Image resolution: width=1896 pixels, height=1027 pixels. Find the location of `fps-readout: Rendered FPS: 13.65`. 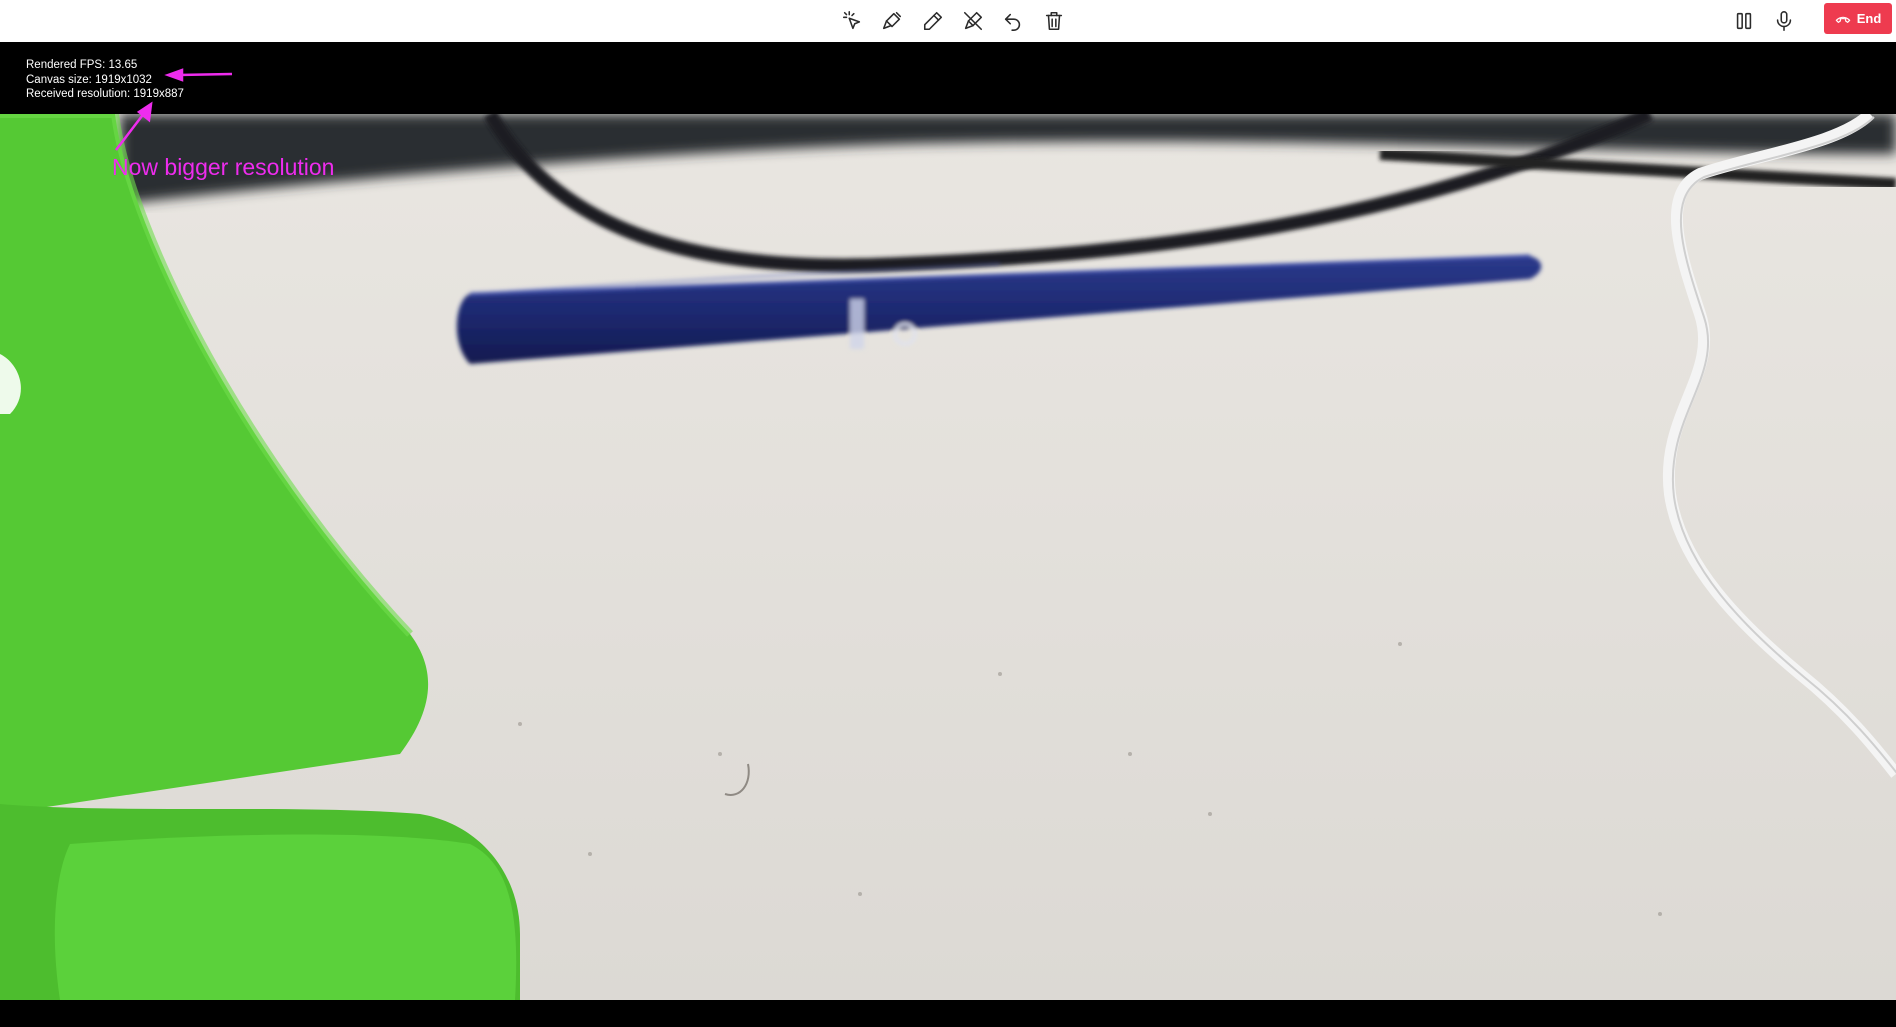

fps-readout: Rendered FPS: 13.65 is located at coordinates (82, 65).